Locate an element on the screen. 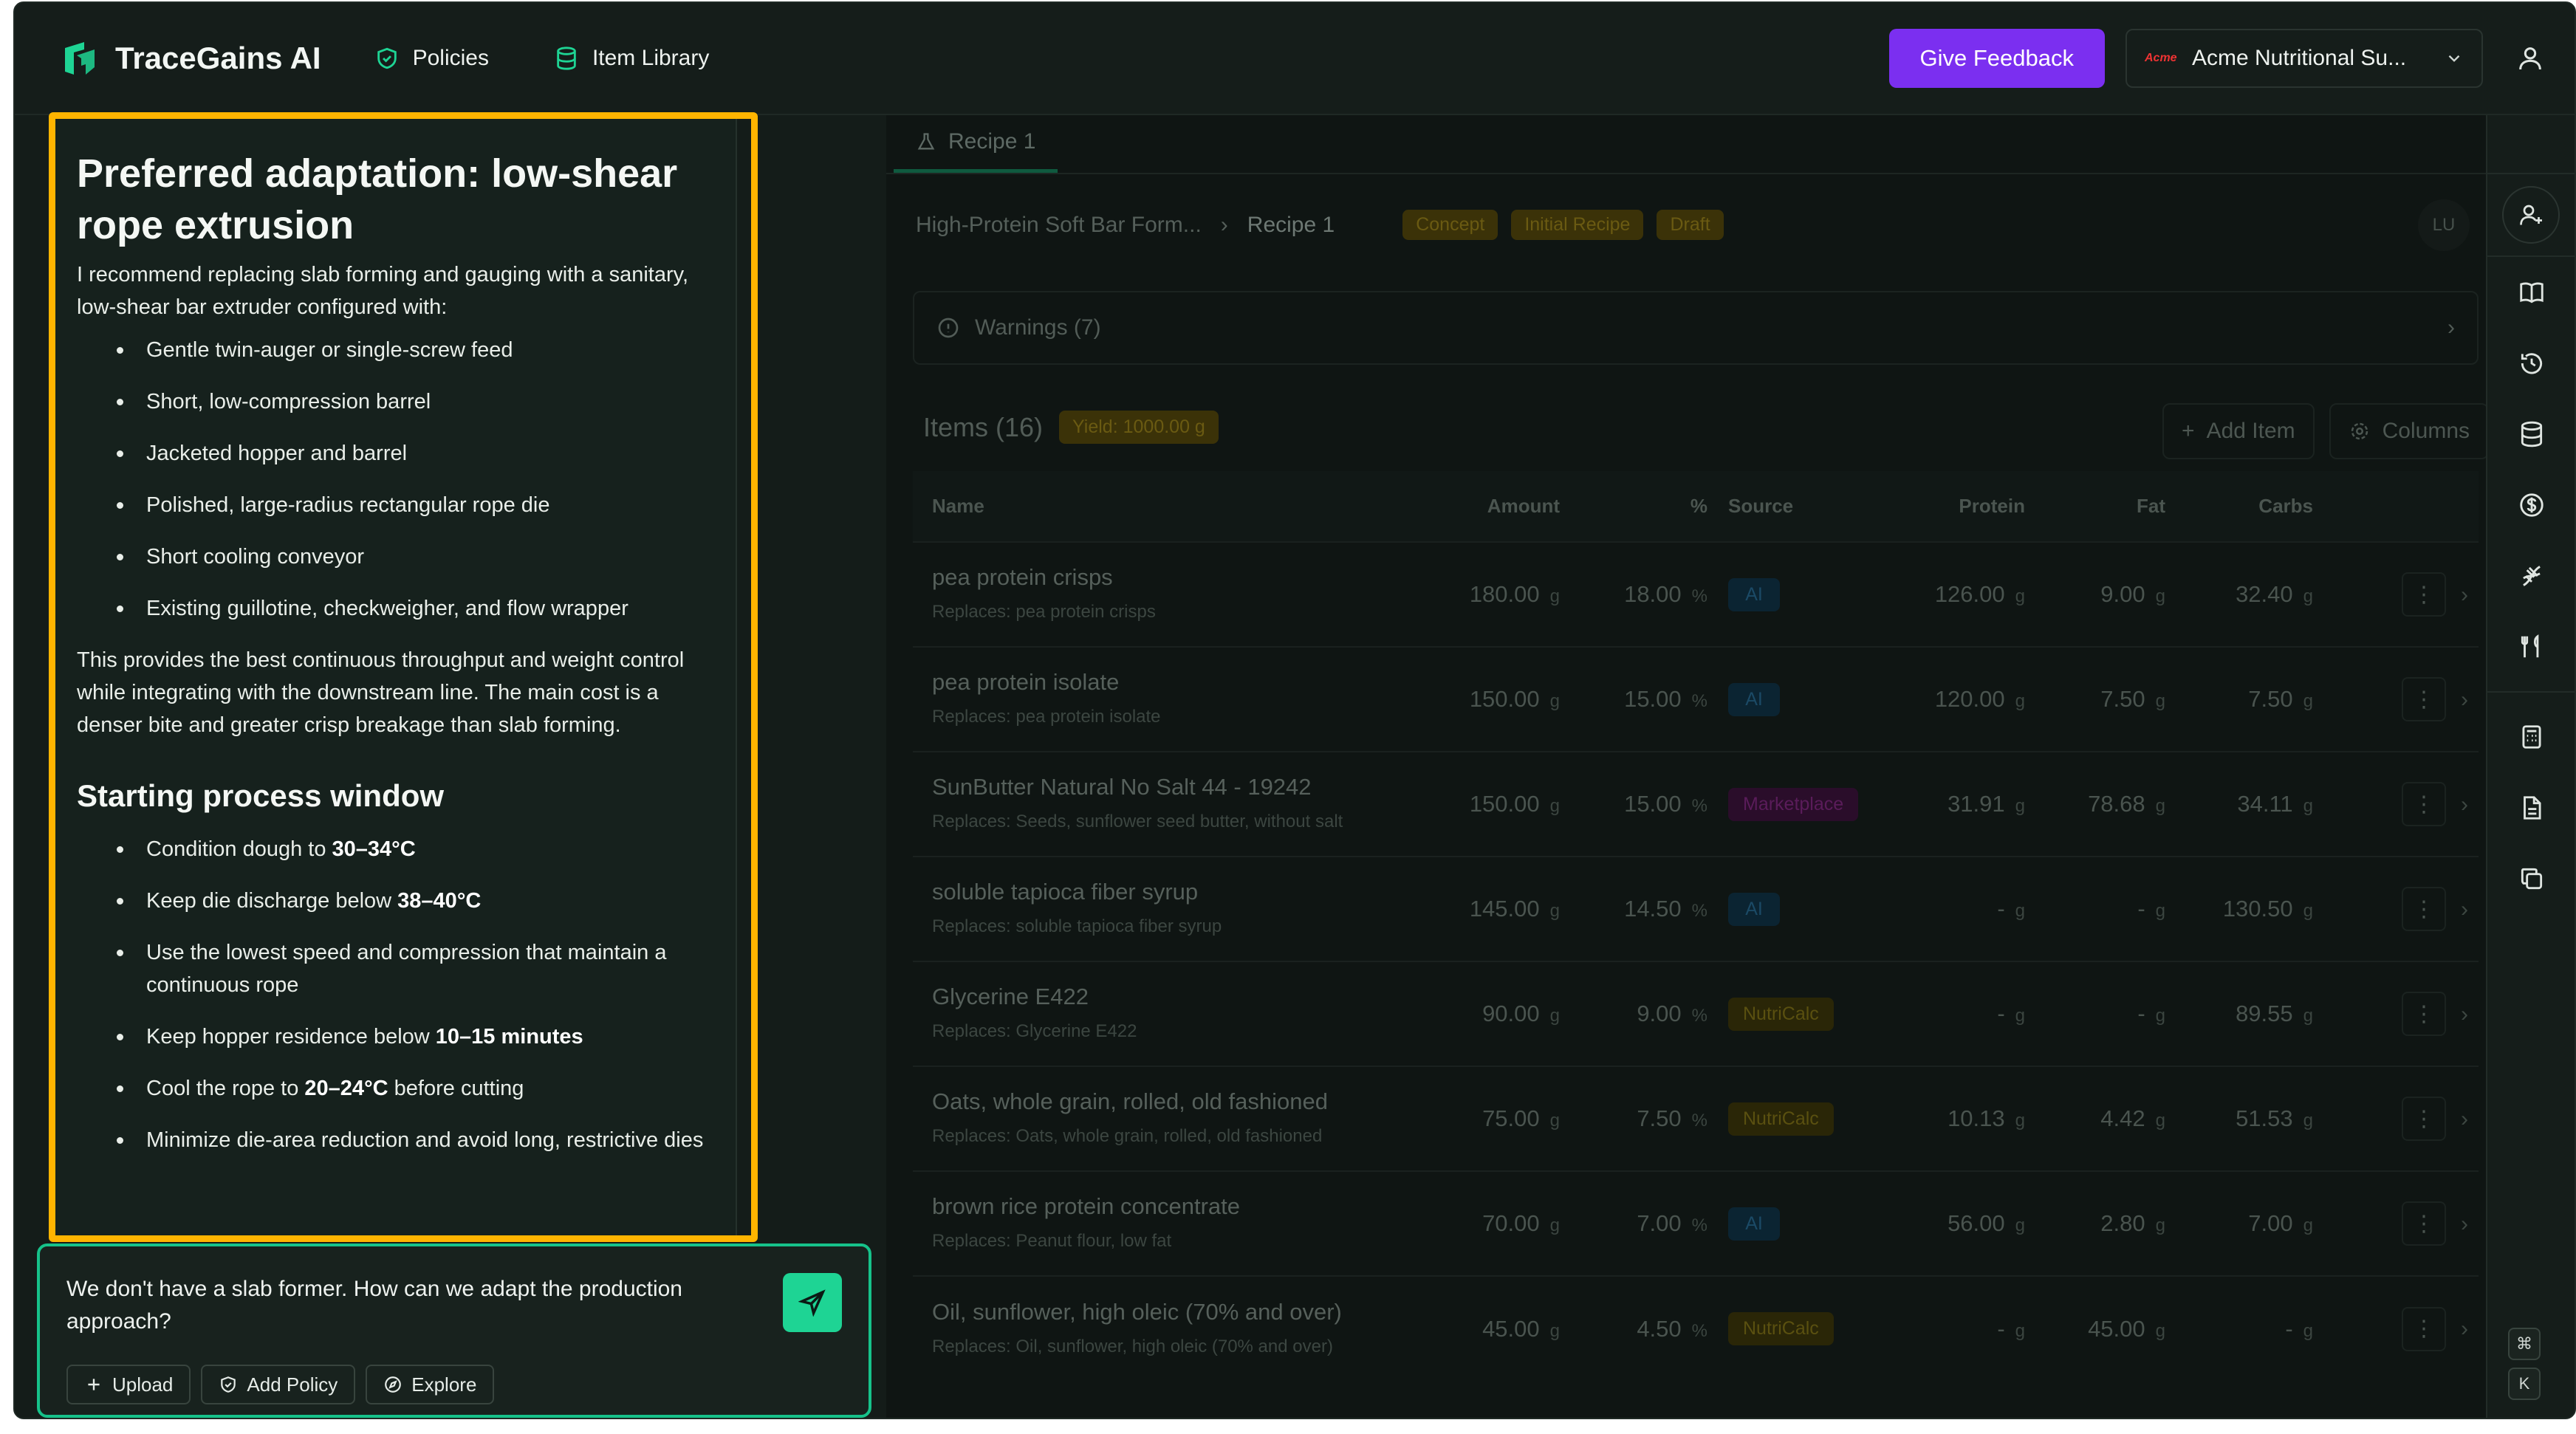 This screenshot has width=2576, height=1434. table-row: pea protein isolate Replaces is located at coordinates (1696, 699).